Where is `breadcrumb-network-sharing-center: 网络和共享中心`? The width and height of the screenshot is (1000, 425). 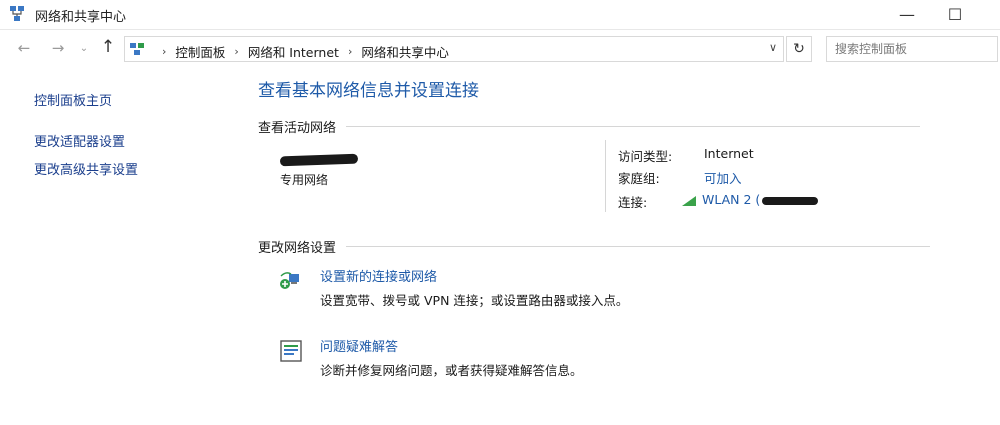
breadcrumb-network-sharing-center: 网络和共享中心 is located at coordinates (405, 51).